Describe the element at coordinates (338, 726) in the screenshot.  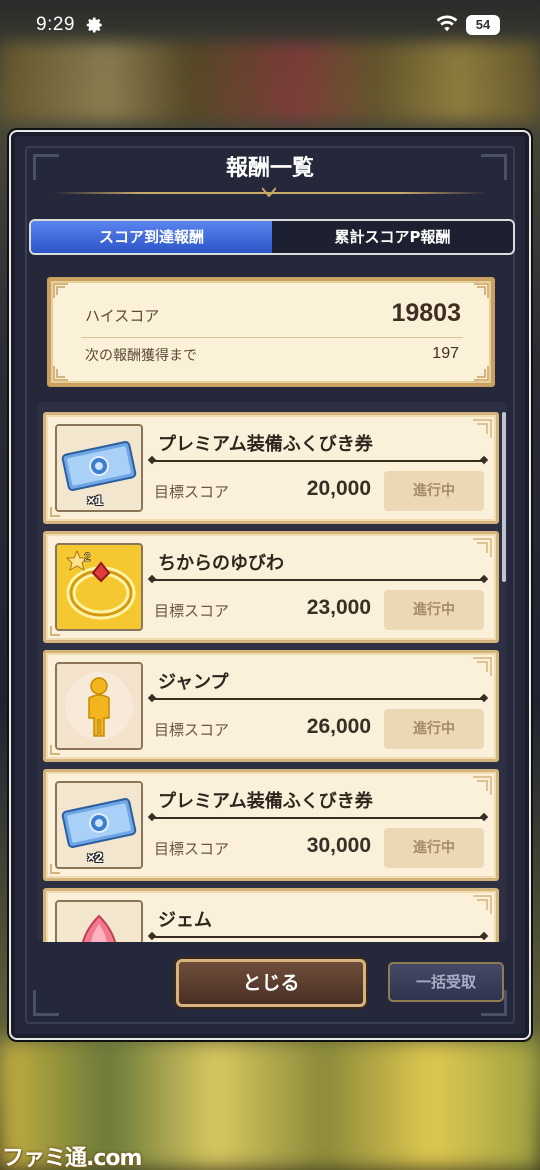
I see `target-score-value: 26,000` at that location.